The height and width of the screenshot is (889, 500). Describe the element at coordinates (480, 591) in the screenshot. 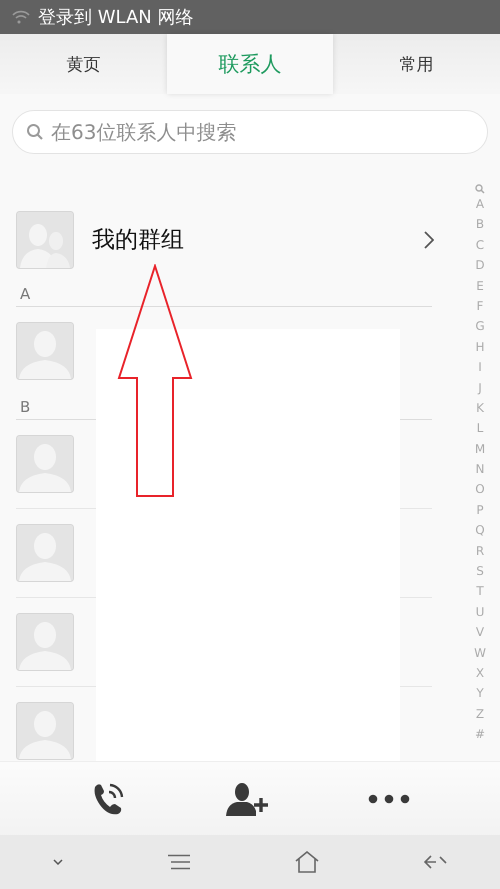

I see `index-letter: T` at that location.